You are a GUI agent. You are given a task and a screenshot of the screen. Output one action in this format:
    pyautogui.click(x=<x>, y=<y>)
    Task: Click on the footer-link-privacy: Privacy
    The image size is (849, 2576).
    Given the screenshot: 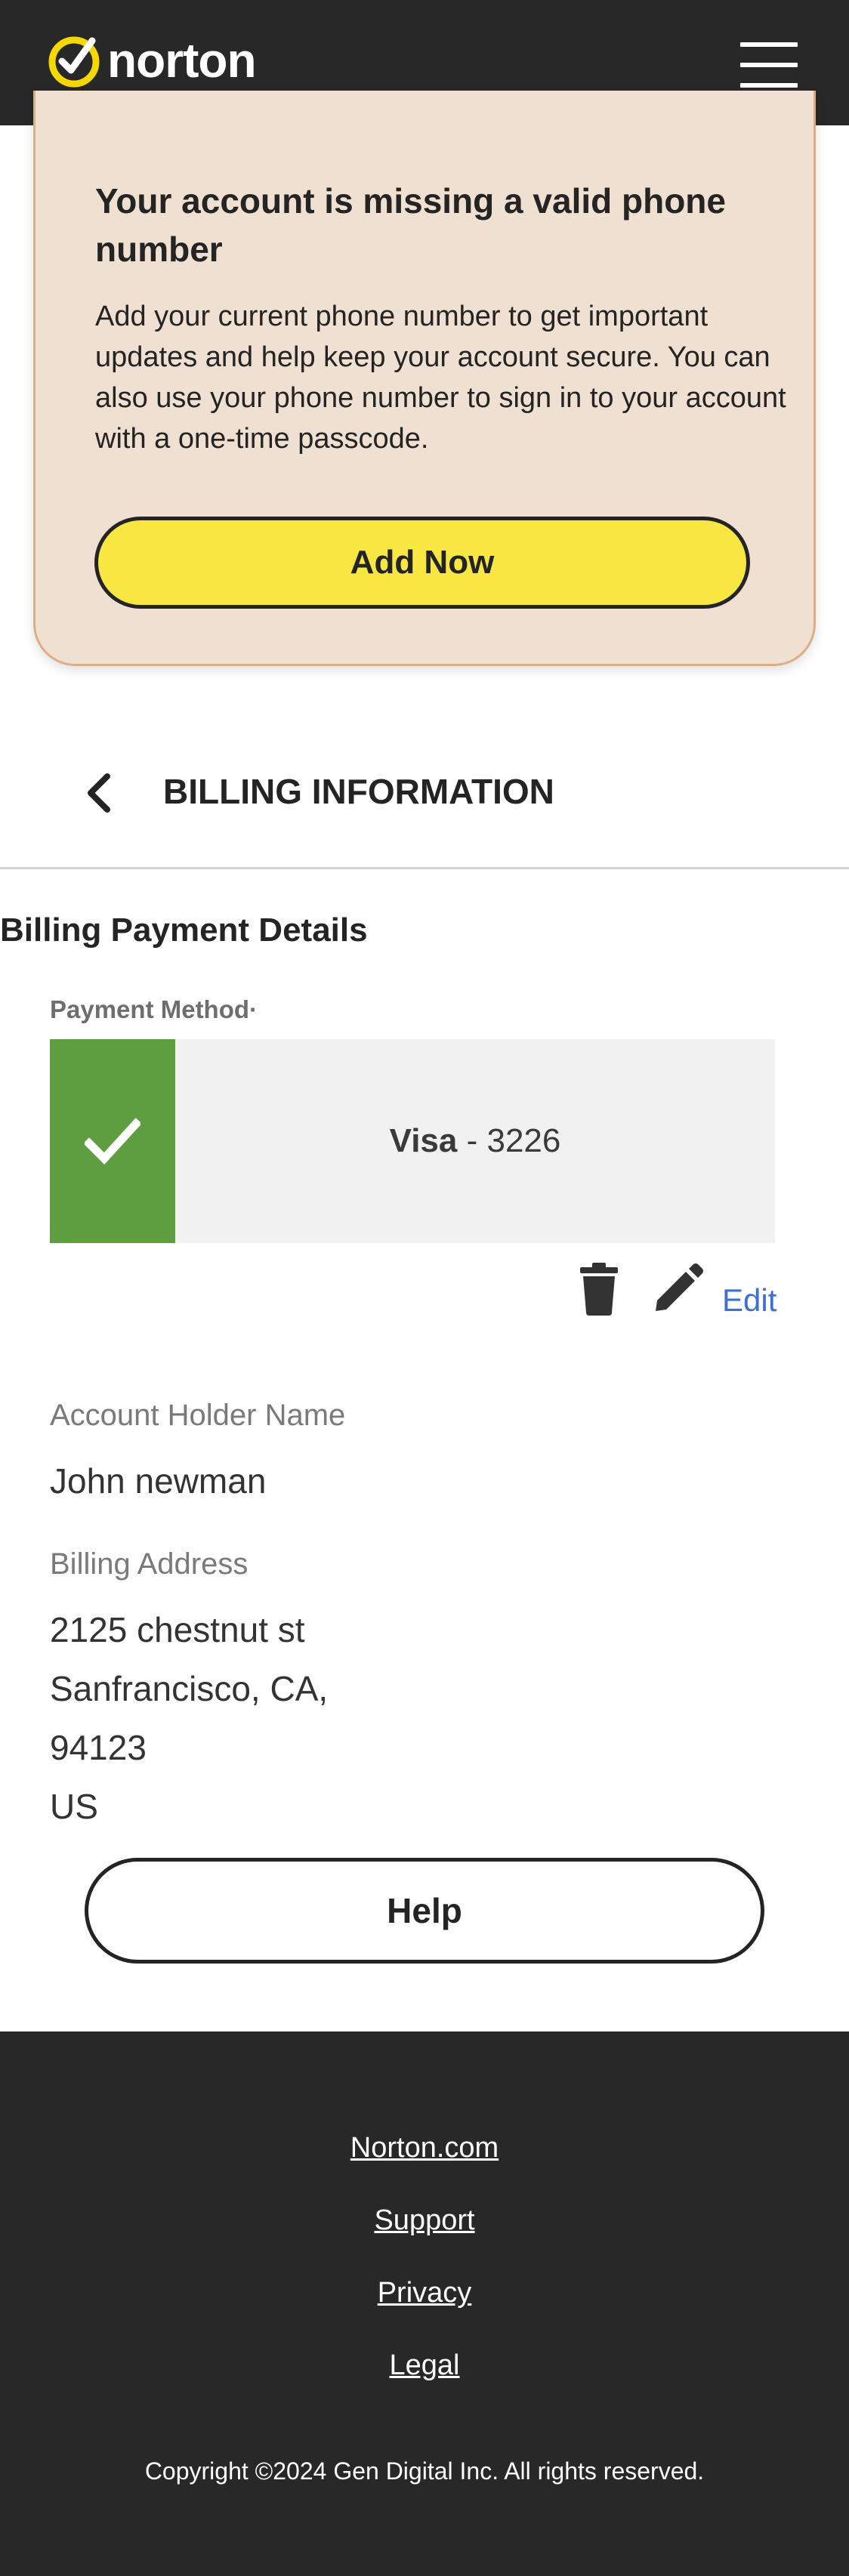 What is the action you would take?
    pyautogui.click(x=424, y=2292)
    